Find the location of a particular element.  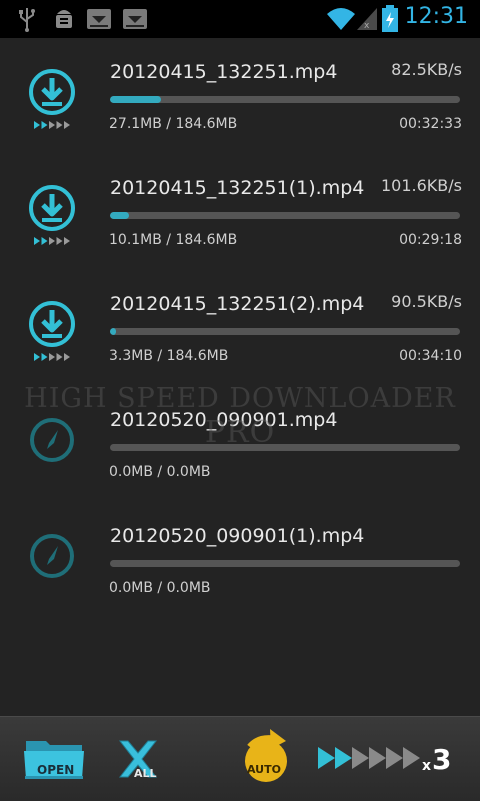

status-bar: x 12:31 is located at coordinates (240, 19).